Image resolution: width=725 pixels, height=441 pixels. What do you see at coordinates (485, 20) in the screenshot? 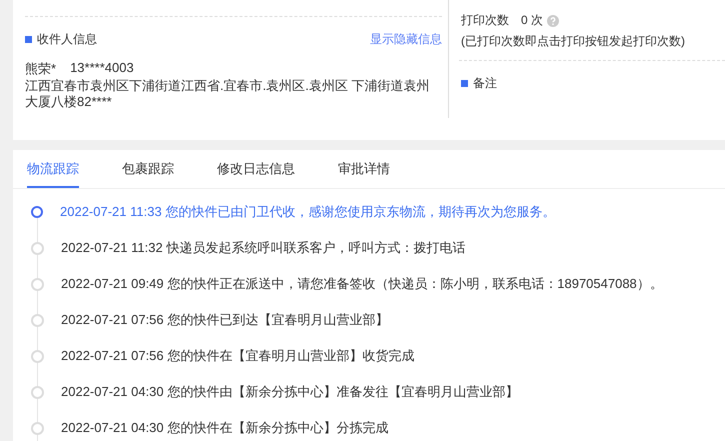
I see `print-count-label: 打印次数` at bounding box center [485, 20].